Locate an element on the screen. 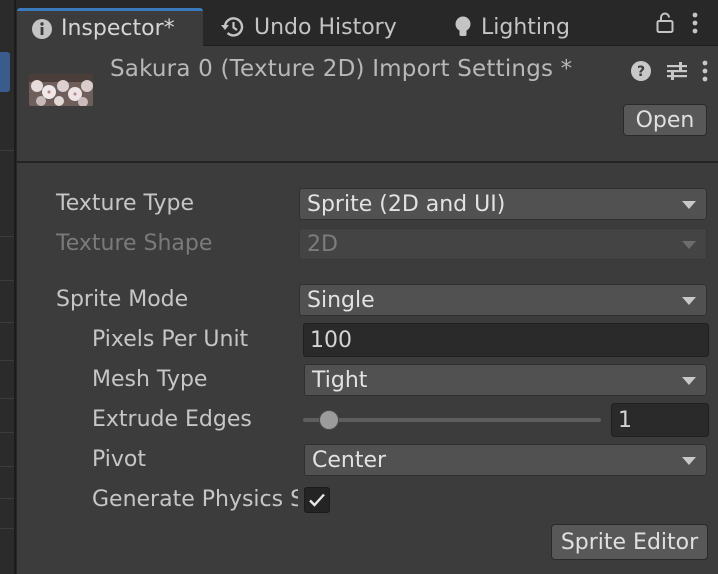  scene-view-edge is located at coordinates (8, 287).